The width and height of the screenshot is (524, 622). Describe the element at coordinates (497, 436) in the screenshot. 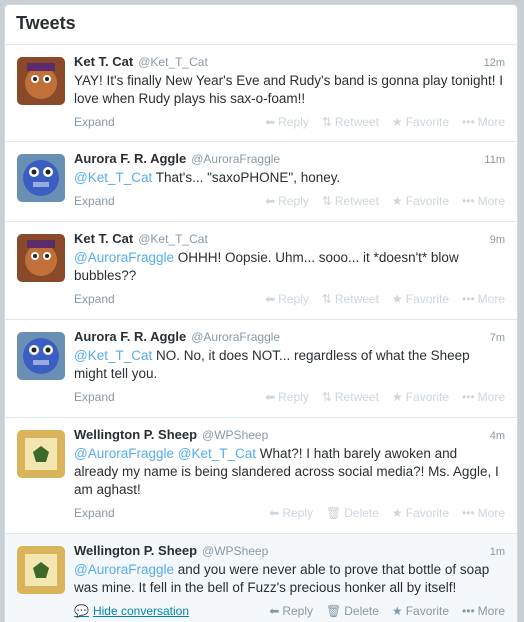

I see `timestamp: 4m` at that location.